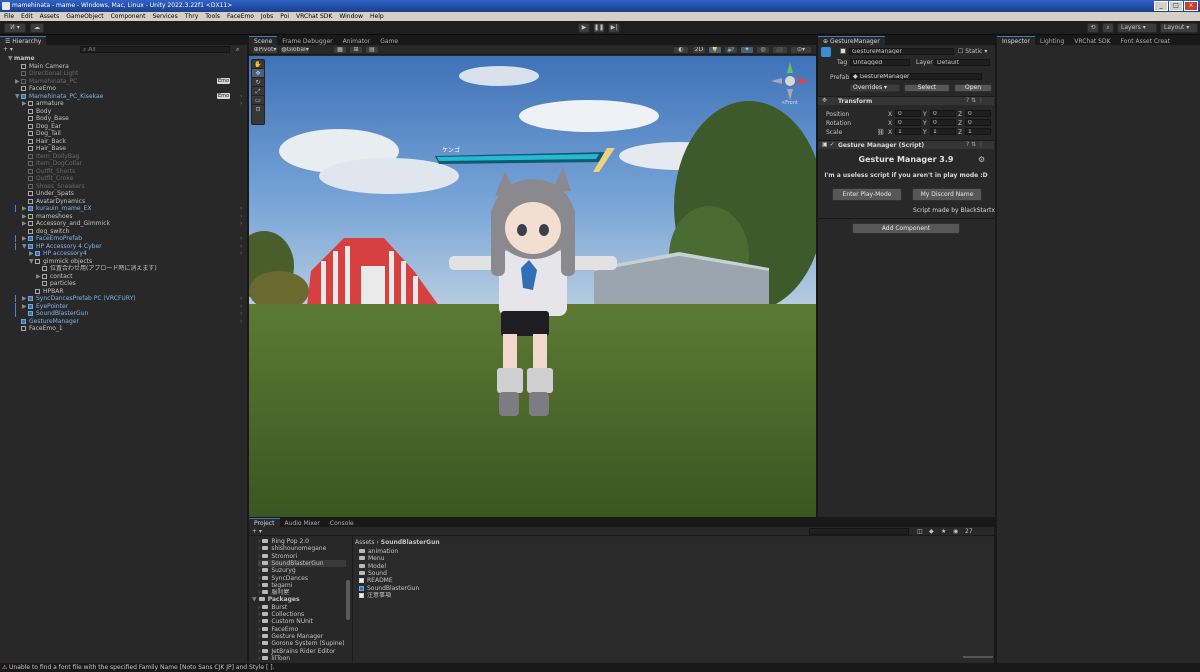 Image resolution: width=1200 pixels, height=672 pixels. Describe the element at coordinates (299, 599) in the screenshot. I see `project-folder-item: ▼ Packages` at that location.